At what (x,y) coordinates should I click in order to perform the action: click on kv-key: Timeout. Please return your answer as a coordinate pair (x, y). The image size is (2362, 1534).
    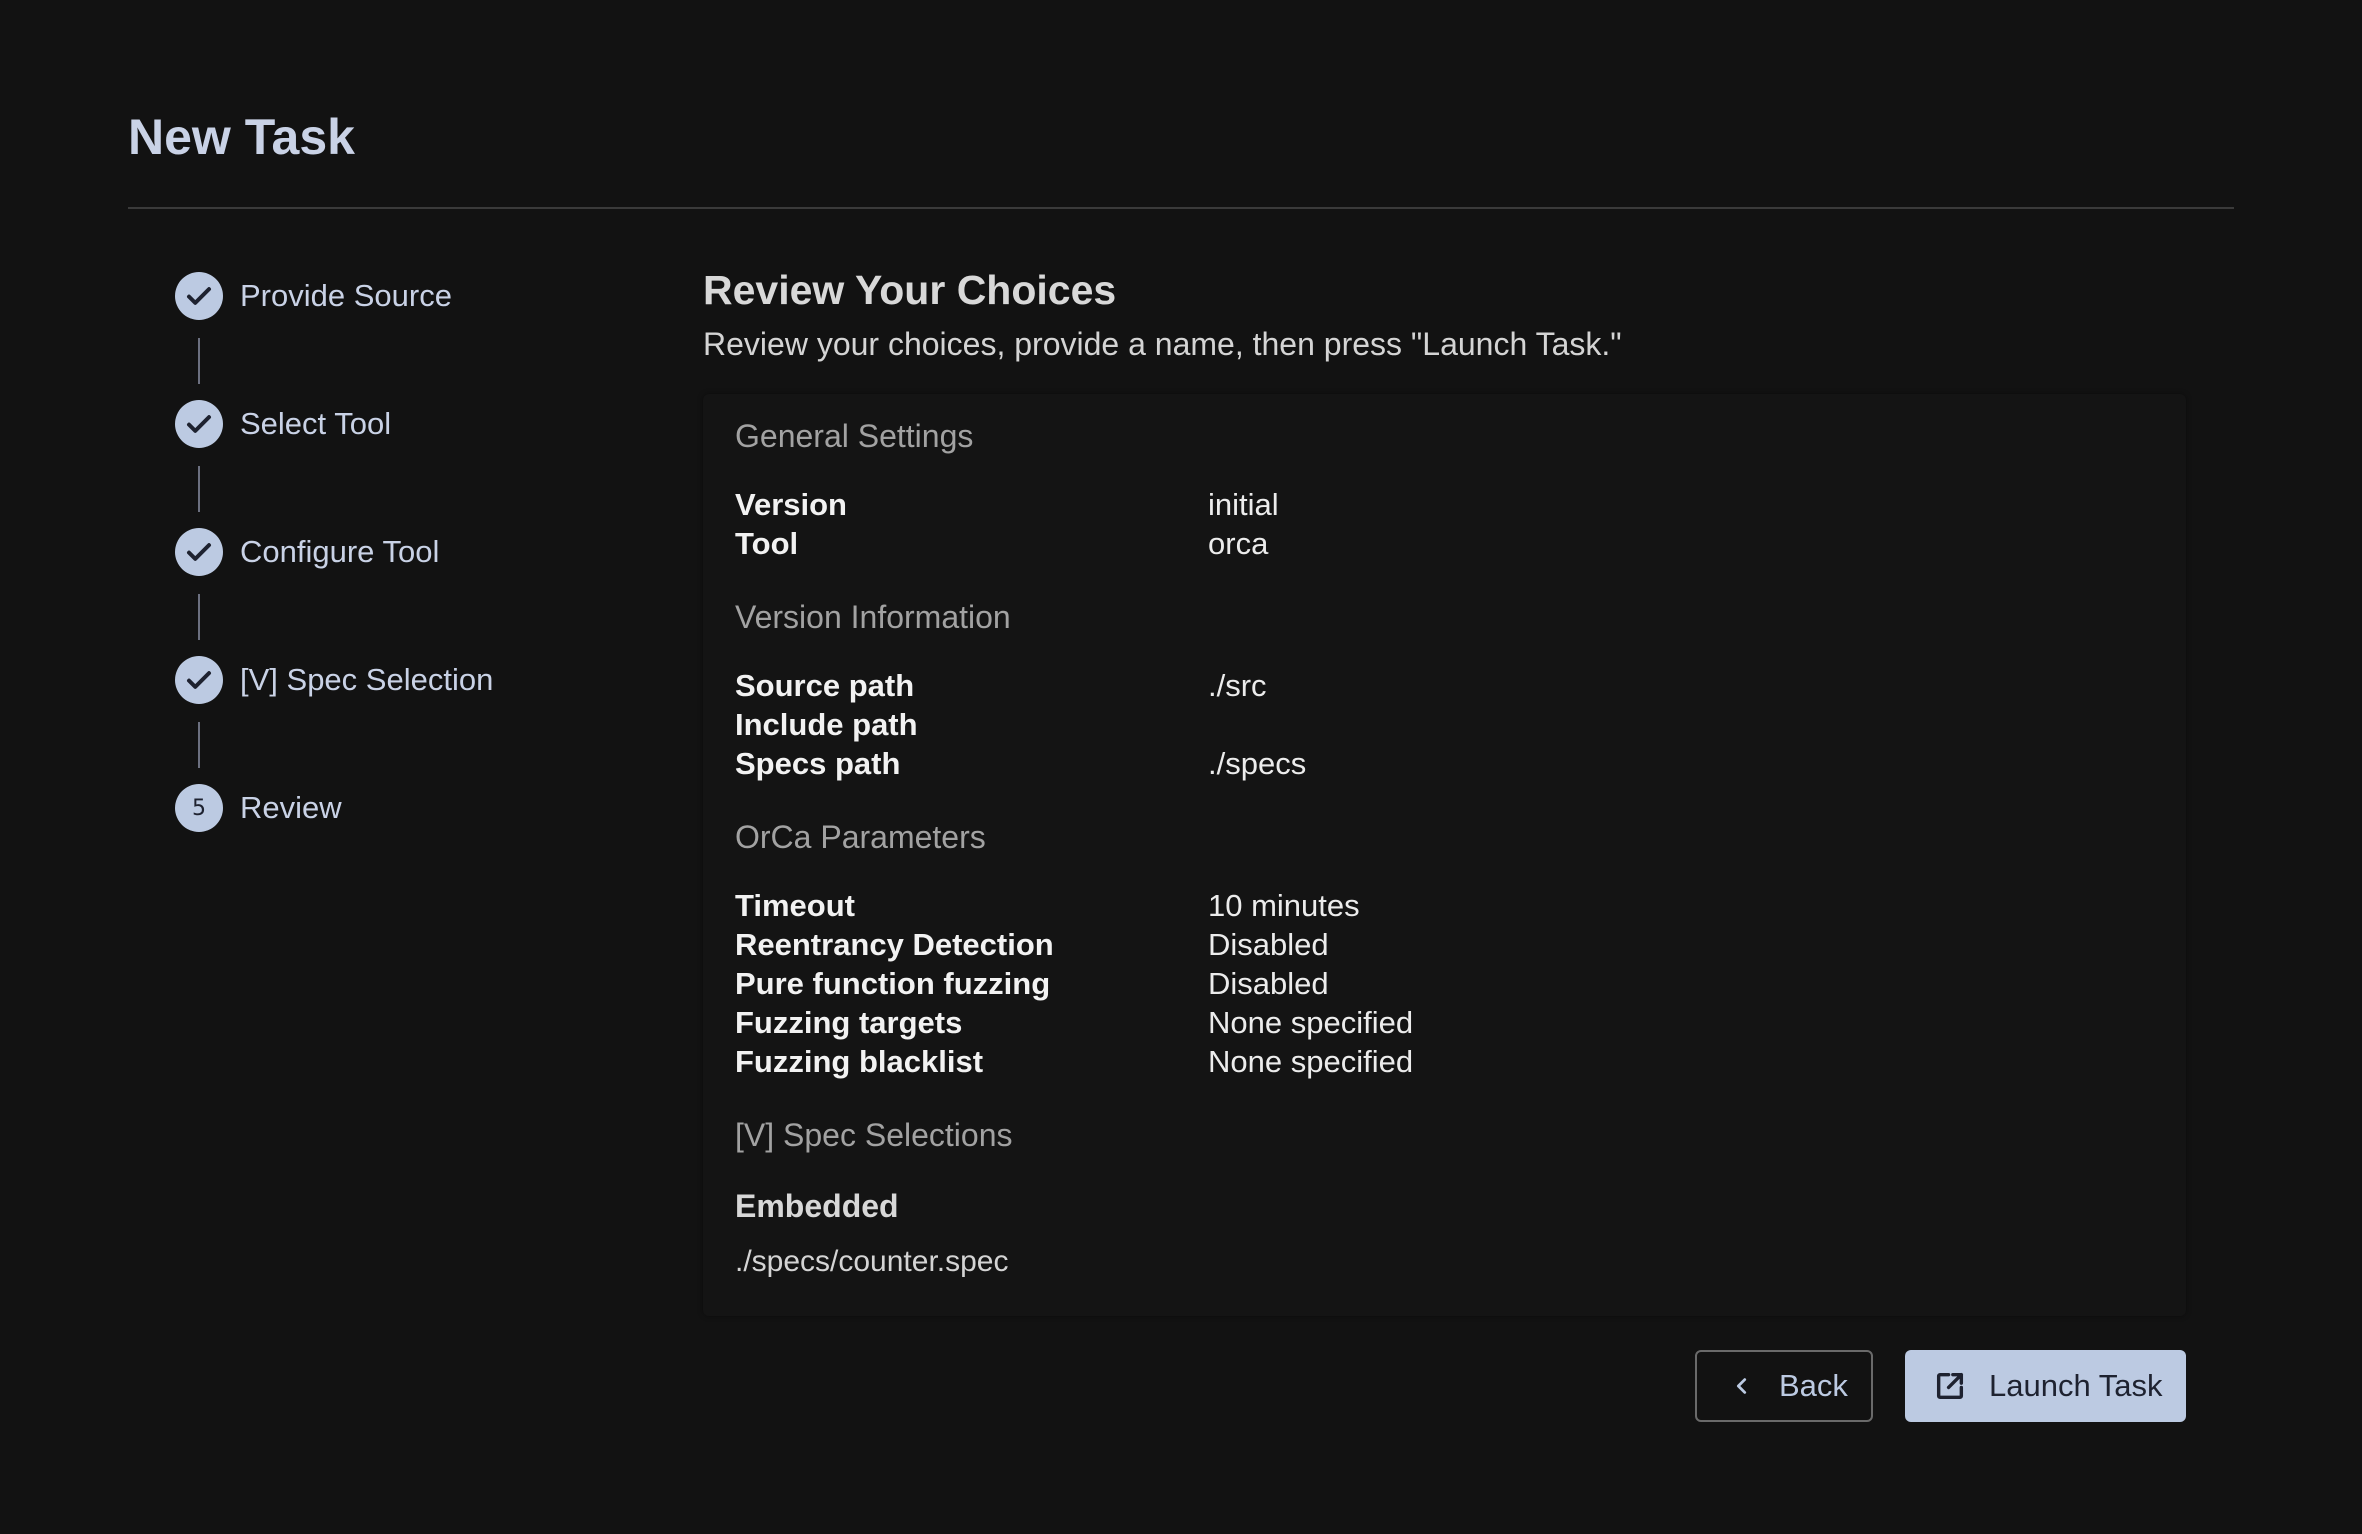
    Looking at the image, I should click on (795, 905).